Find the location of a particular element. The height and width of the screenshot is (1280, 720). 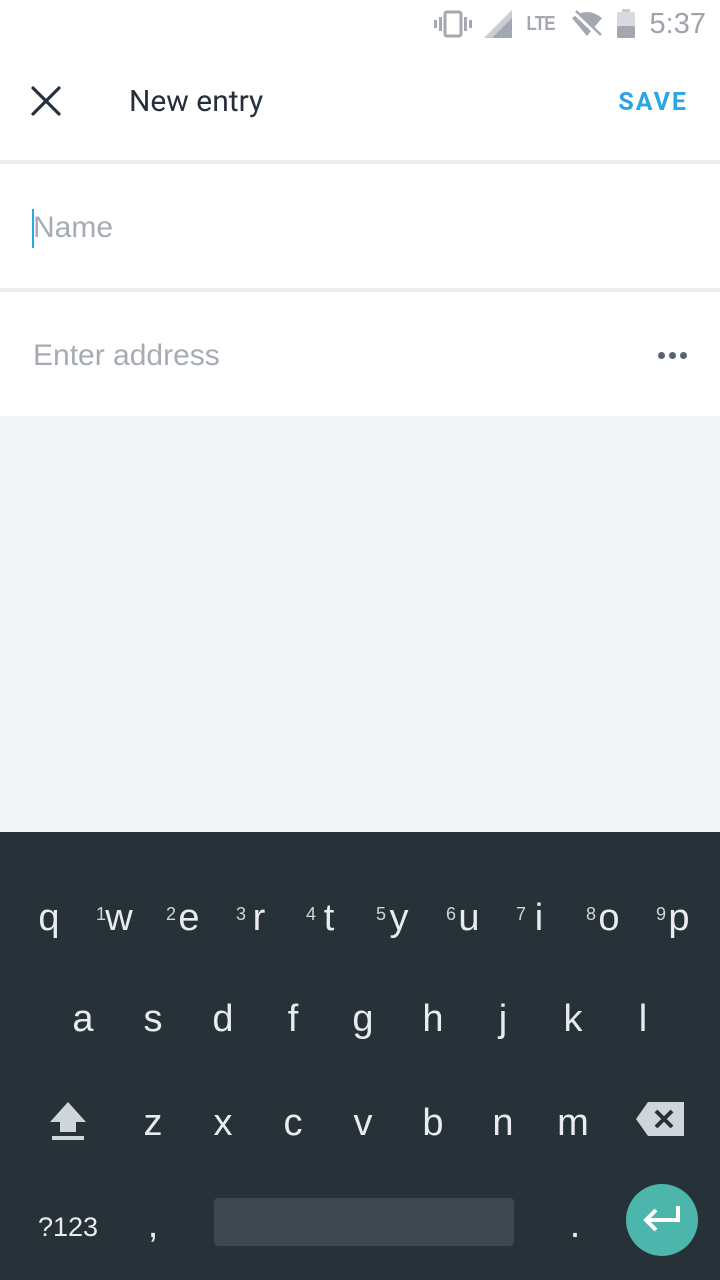

key-w: w2 is located at coordinates (130, 936).